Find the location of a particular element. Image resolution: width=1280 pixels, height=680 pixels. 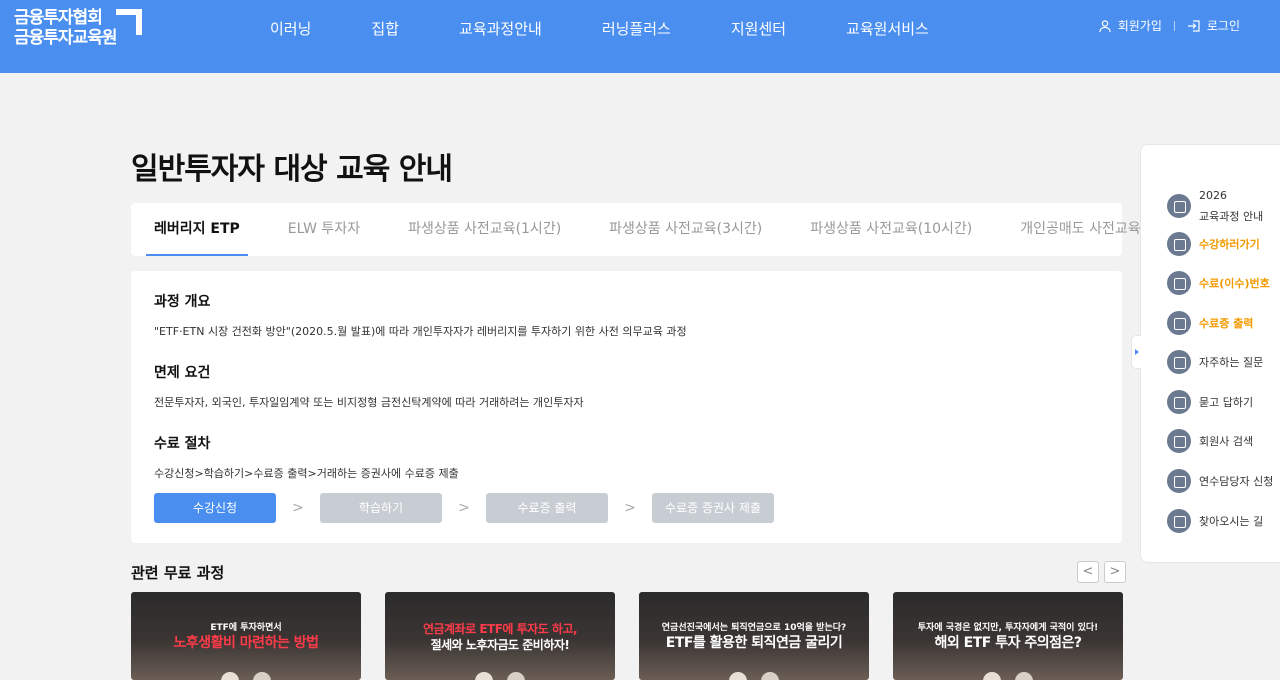

thumbnail-subtitle: 절세와 노후자금도 준비하자! is located at coordinates (500, 645).